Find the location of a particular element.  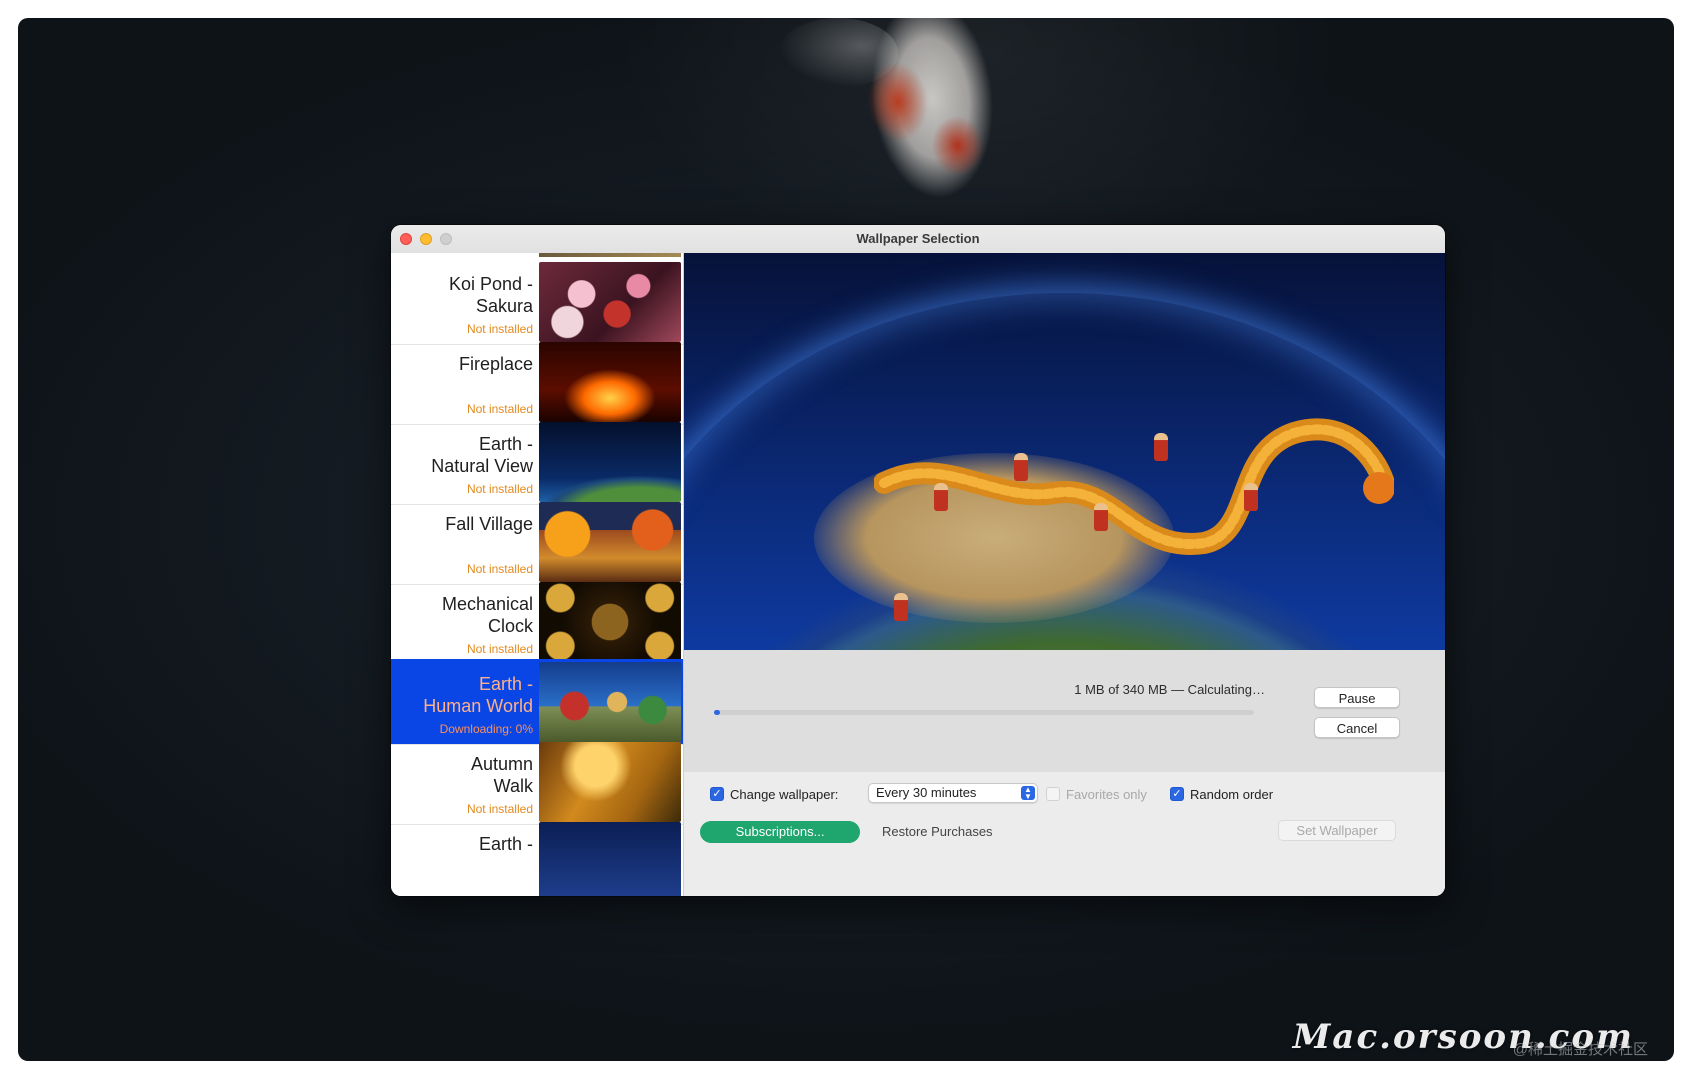

title-bar: Wallpaper Selection is located at coordinates (918, 239).